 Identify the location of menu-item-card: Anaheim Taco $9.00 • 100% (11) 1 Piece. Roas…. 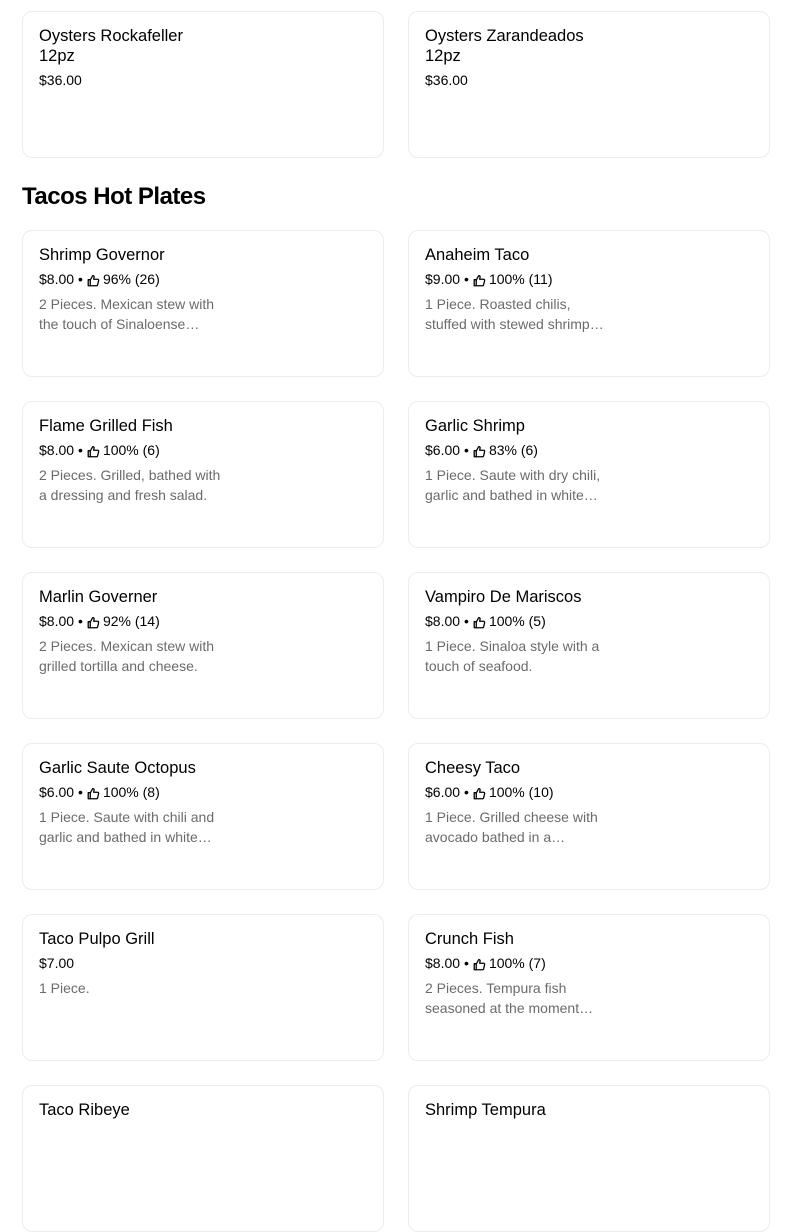
(589, 303).